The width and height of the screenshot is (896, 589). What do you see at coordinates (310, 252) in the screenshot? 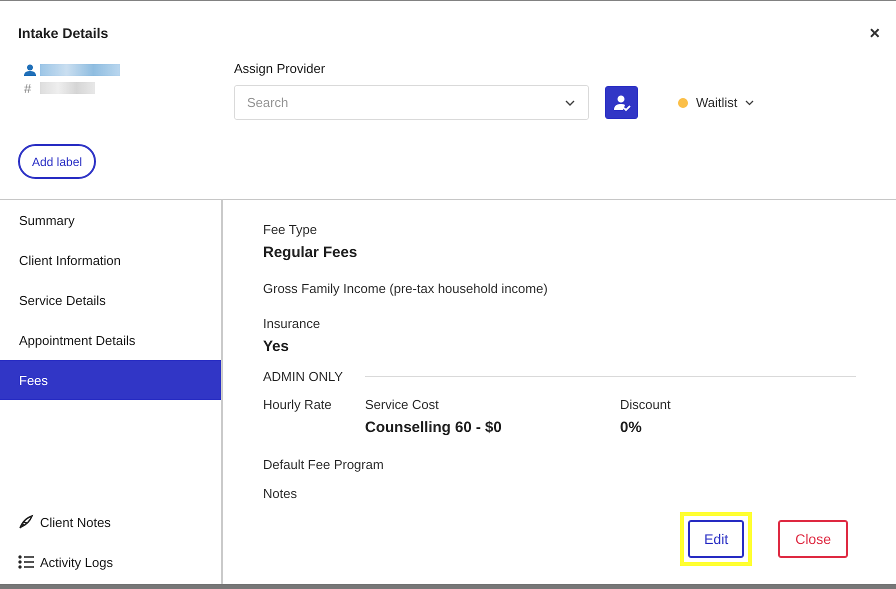
I see `field-value: Regular Fees` at bounding box center [310, 252].